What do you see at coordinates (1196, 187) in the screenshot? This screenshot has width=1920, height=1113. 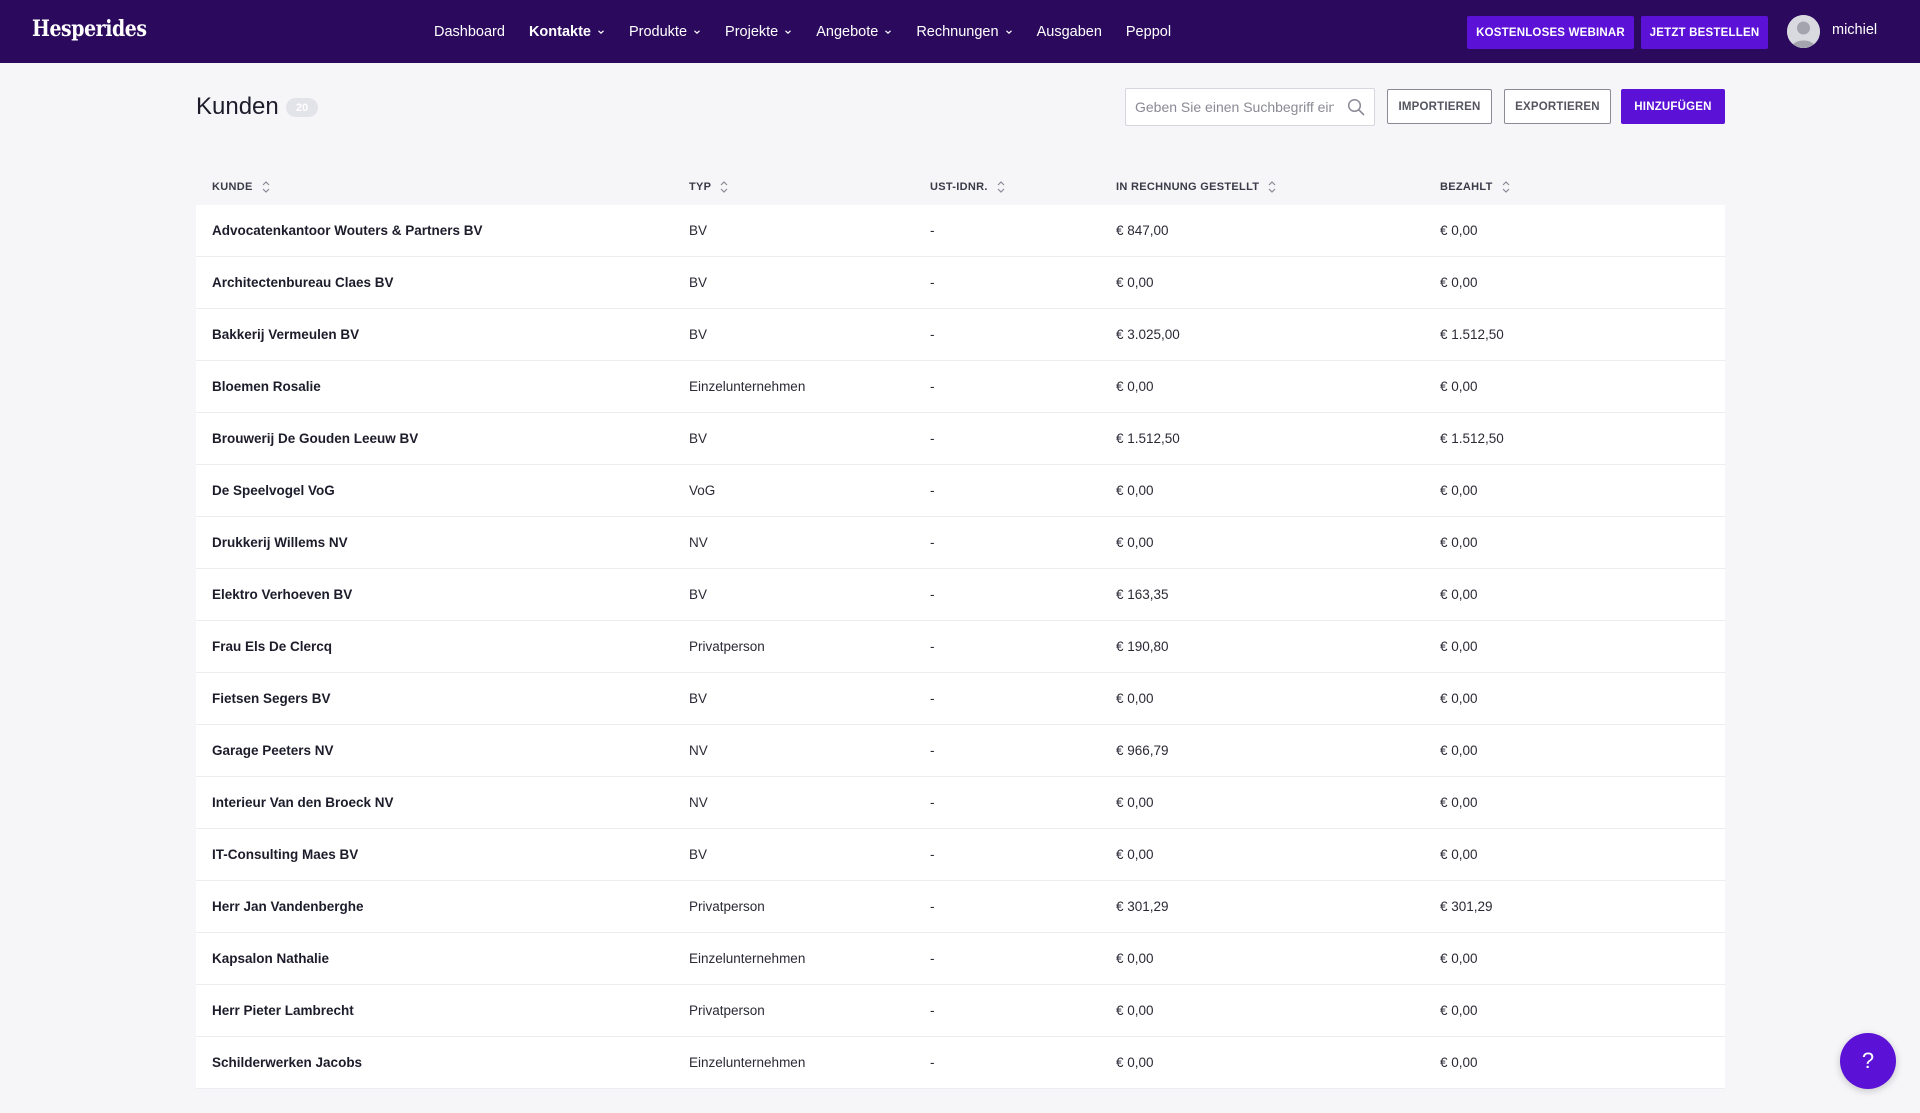 I see `column-header-invoiced: IN RECHNUNG GESTELLT` at bounding box center [1196, 187].